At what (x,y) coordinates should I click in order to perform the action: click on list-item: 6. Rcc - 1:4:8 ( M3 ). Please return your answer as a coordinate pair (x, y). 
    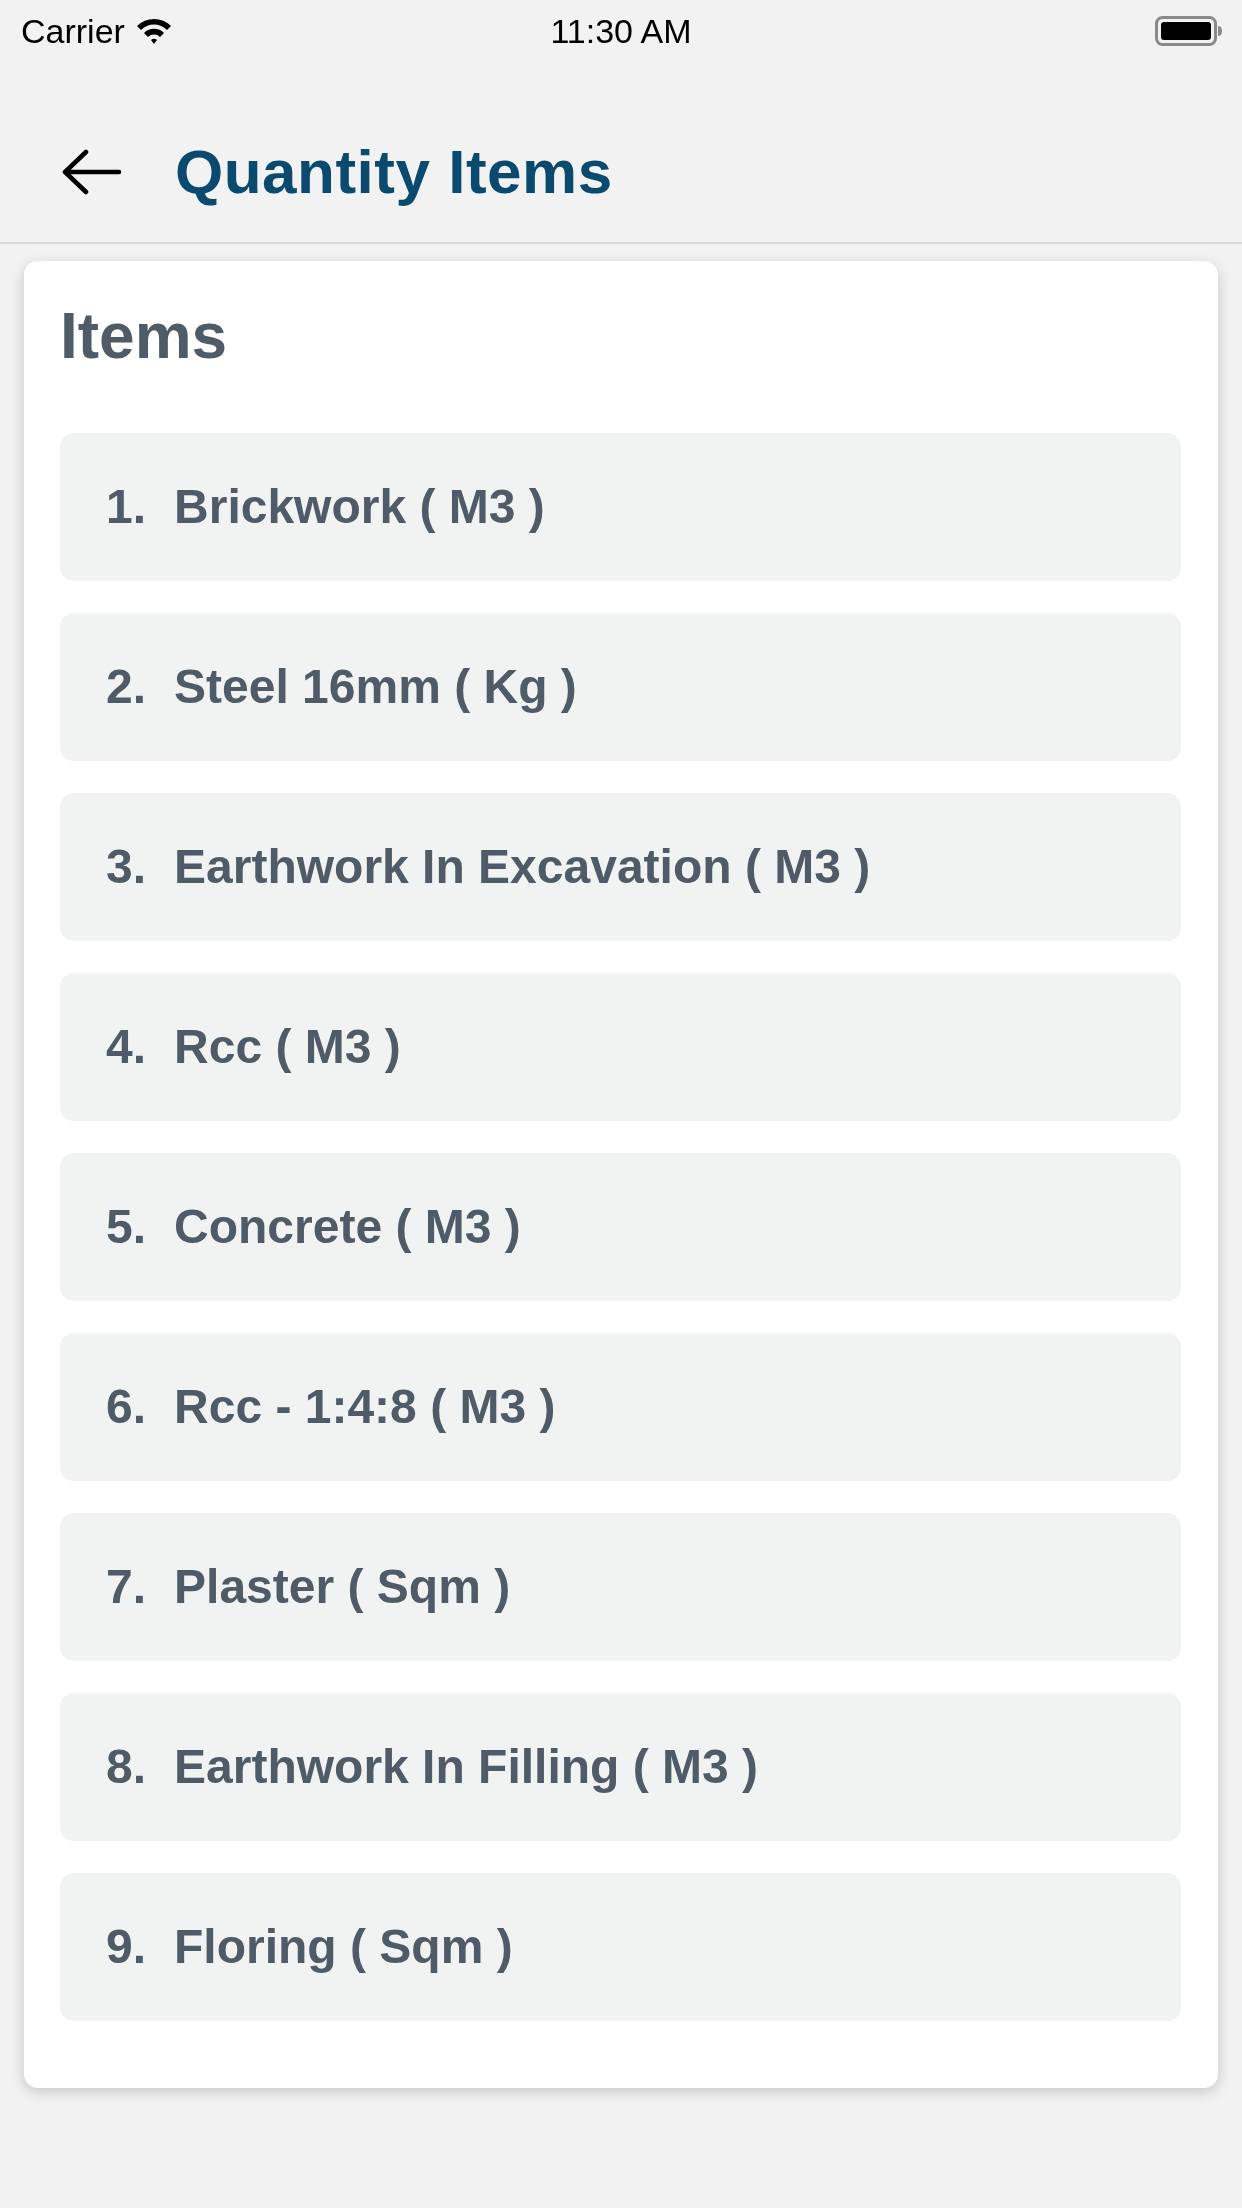
    Looking at the image, I should click on (620, 1406).